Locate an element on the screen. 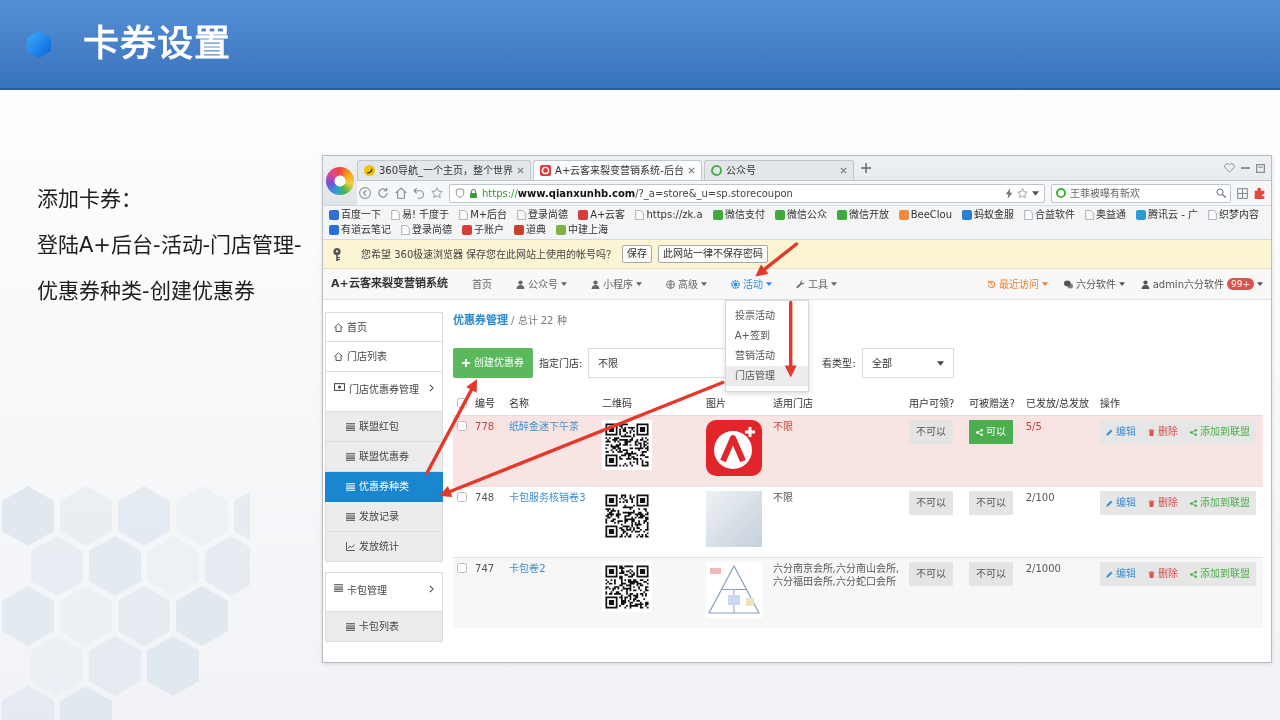  search-field: 王菲被曝有新欢 is located at coordinates (1141, 193).